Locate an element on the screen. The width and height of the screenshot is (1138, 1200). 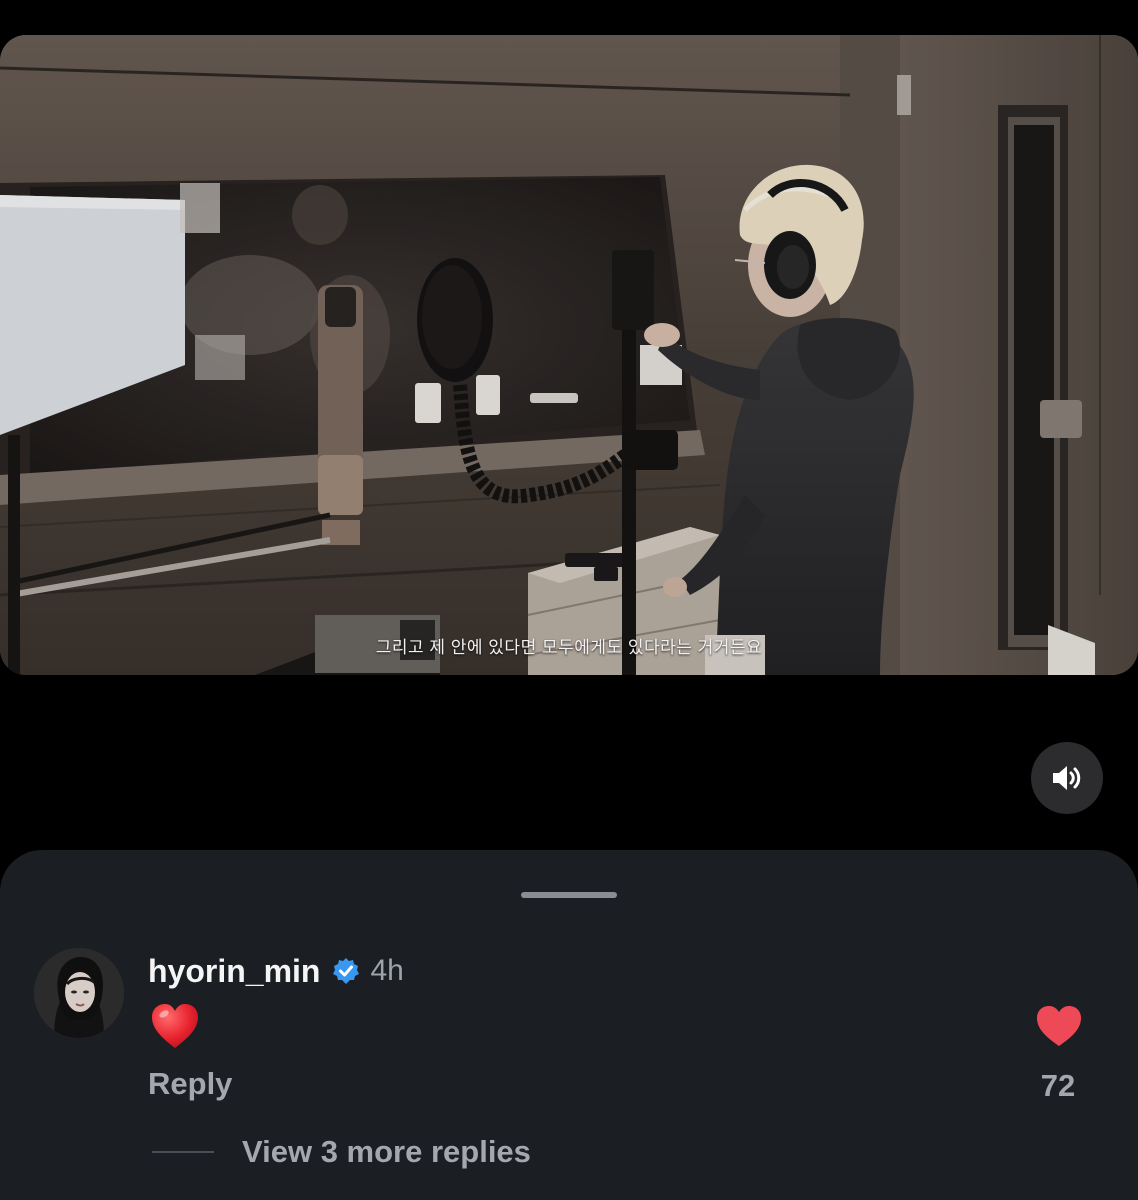
video-subtitle: 그리고 제 안에 있다면 모두에게도 있다라는 거거든요 is located at coordinates (569, 647).